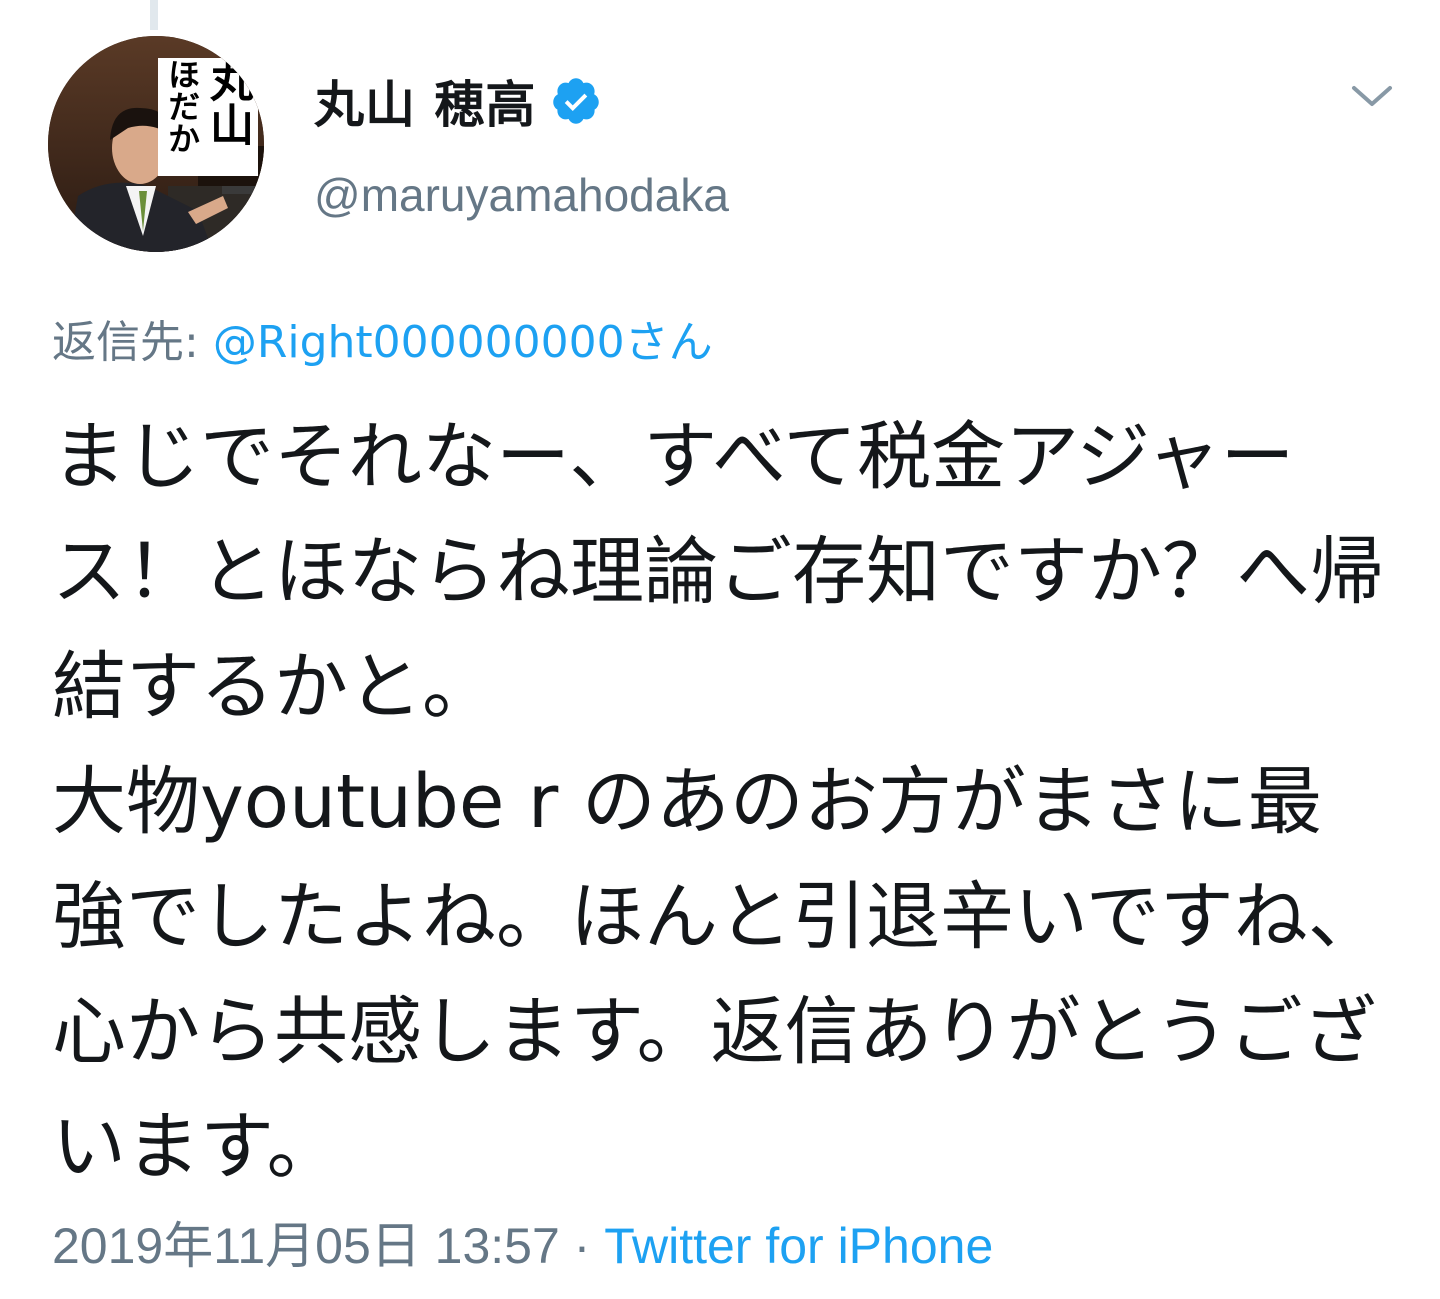 The image size is (1440, 1299). Describe the element at coordinates (576, 101) in the screenshot. I see `verified-badge-icon` at that location.